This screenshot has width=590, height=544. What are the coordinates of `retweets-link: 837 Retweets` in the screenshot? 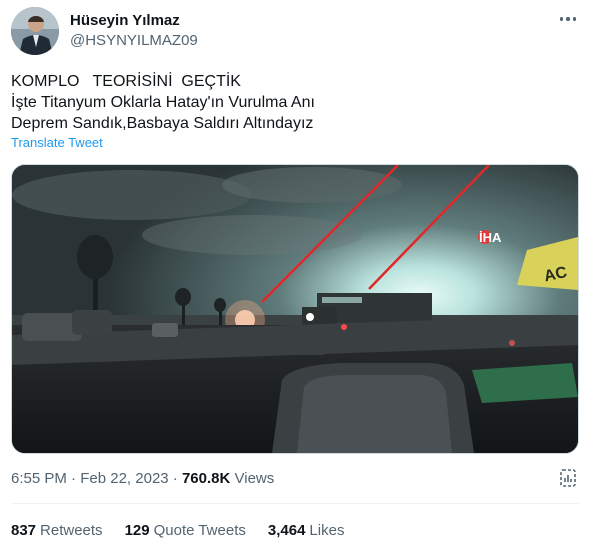 It's located at (57, 530).